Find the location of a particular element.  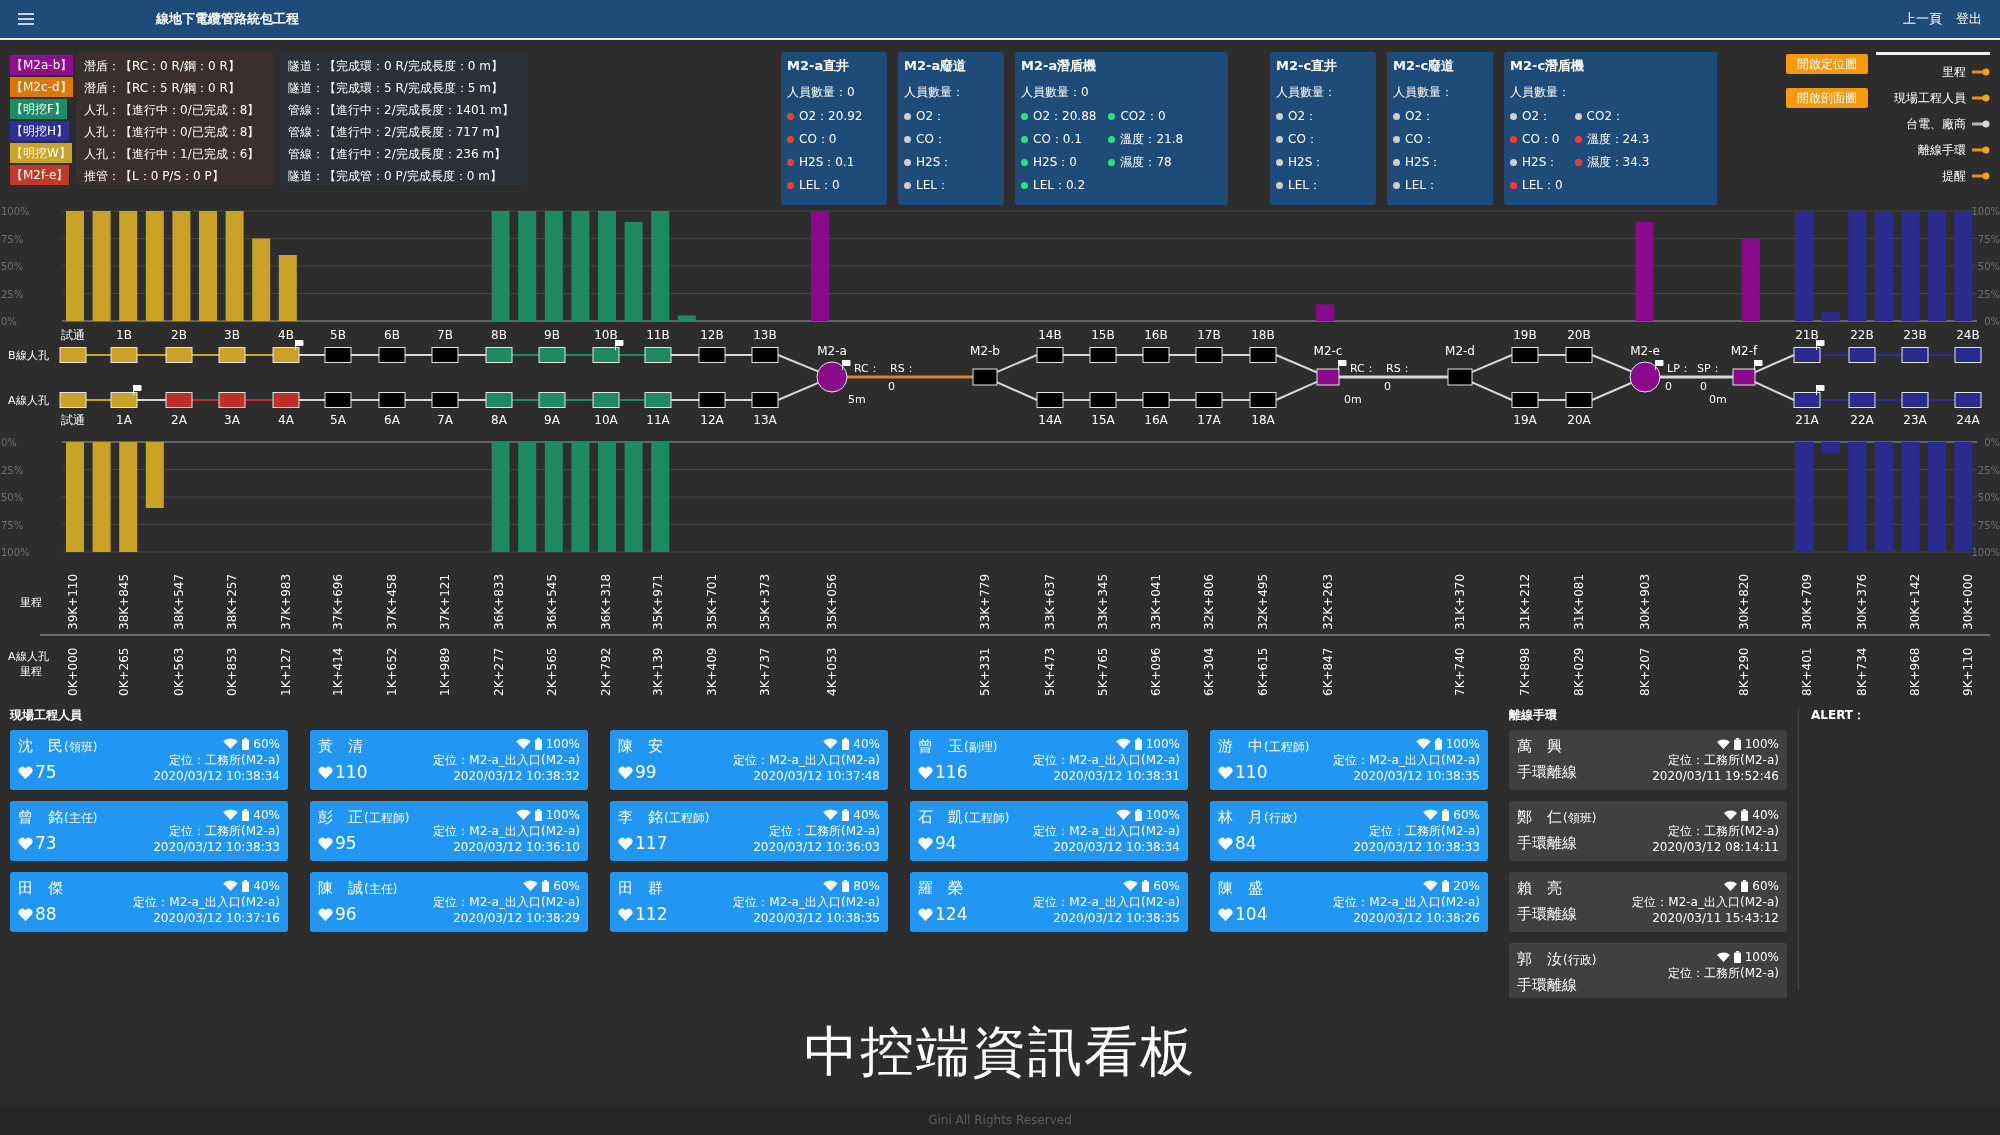

sensor-reading: LEL： is located at coordinates (932, 185).